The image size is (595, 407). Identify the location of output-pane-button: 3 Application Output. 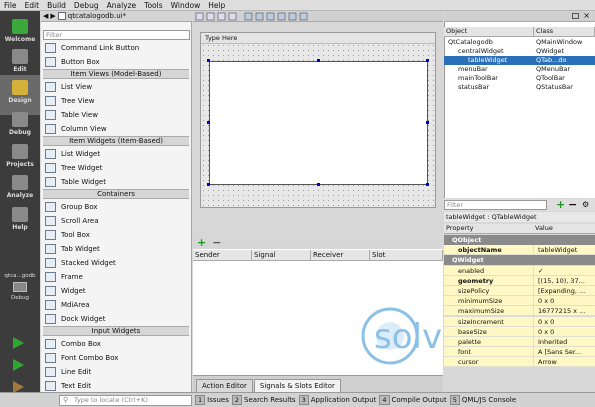
(337, 400).